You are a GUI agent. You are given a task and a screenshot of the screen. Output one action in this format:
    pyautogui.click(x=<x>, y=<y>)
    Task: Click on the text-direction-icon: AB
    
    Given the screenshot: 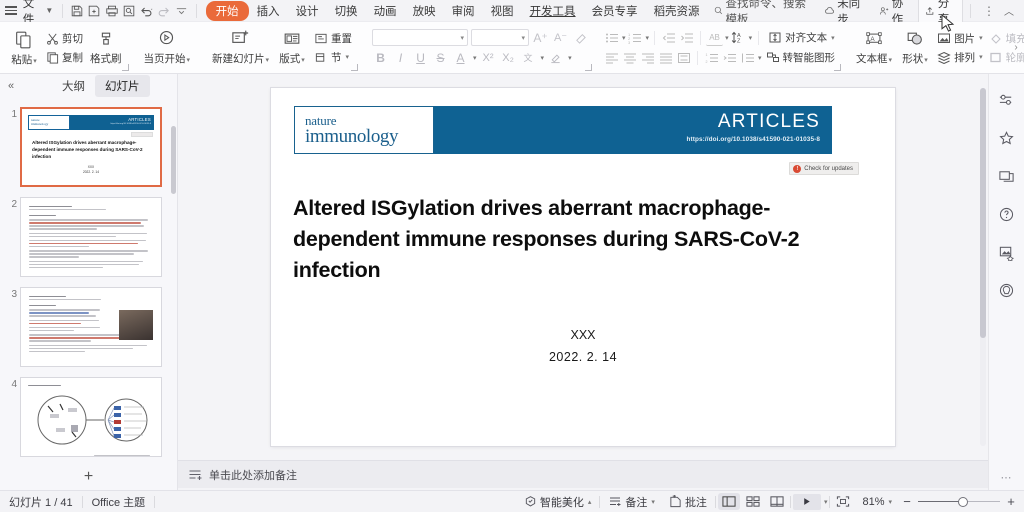 What is the action you would take?
    pyautogui.click(x=715, y=37)
    